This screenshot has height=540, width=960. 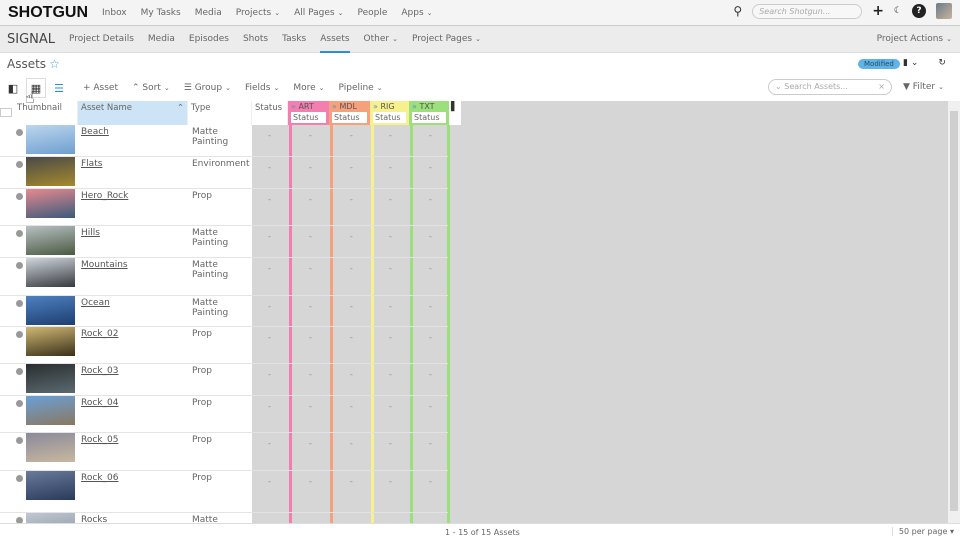 I want to click on project-actions-button: Project Actions ⌄, so click(x=914, y=39).